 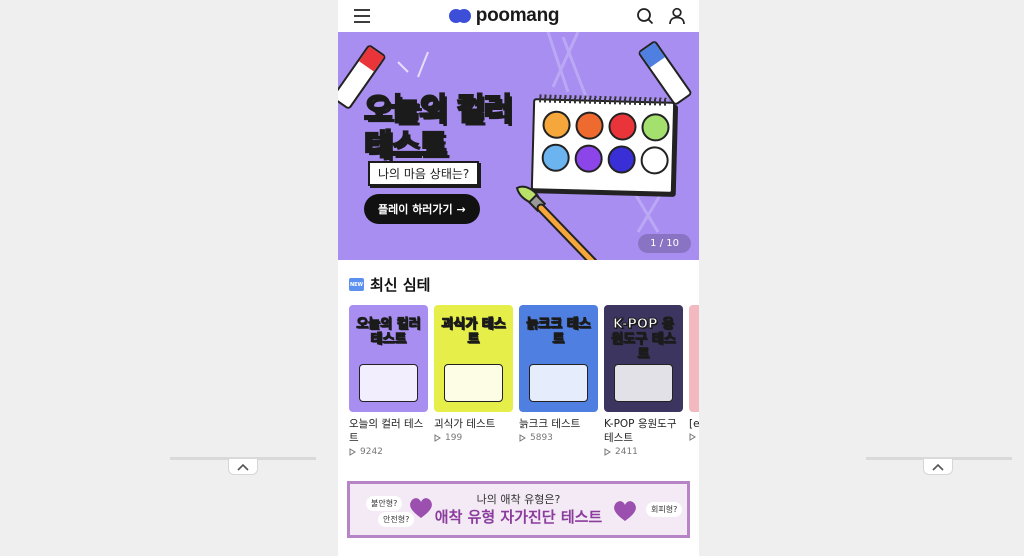 I want to click on right-collapse-tab, so click(x=938, y=467).